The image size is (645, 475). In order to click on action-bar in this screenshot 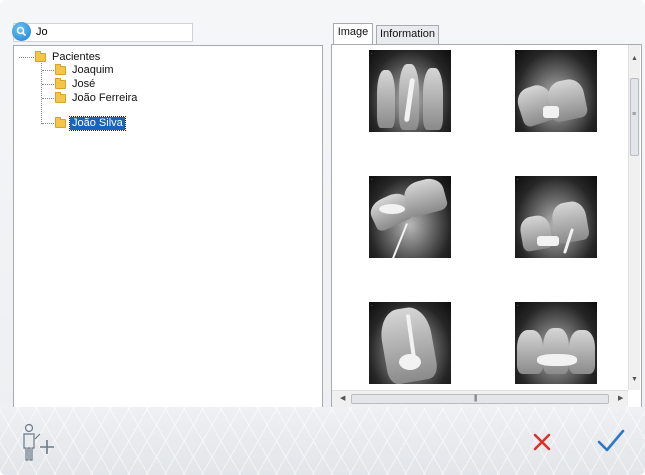, I will do `click(322, 441)`.